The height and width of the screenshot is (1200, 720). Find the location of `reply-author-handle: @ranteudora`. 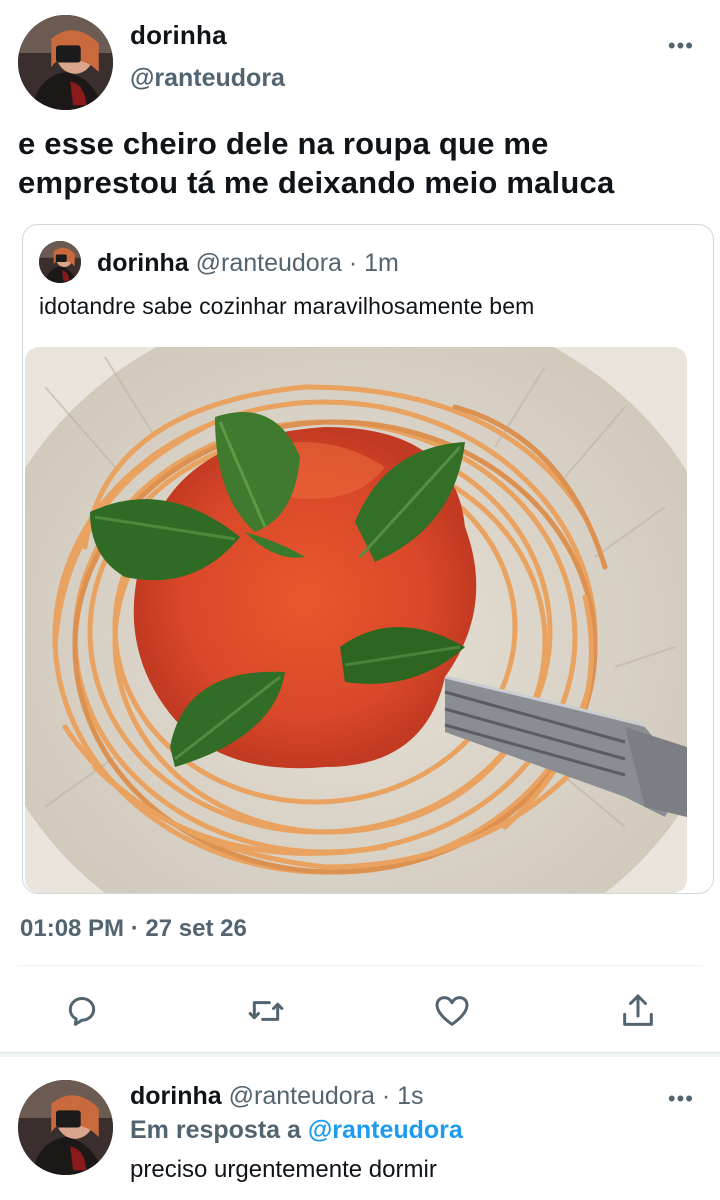

reply-author-handle: @ranteudora is located at coordinates (302, 1096).